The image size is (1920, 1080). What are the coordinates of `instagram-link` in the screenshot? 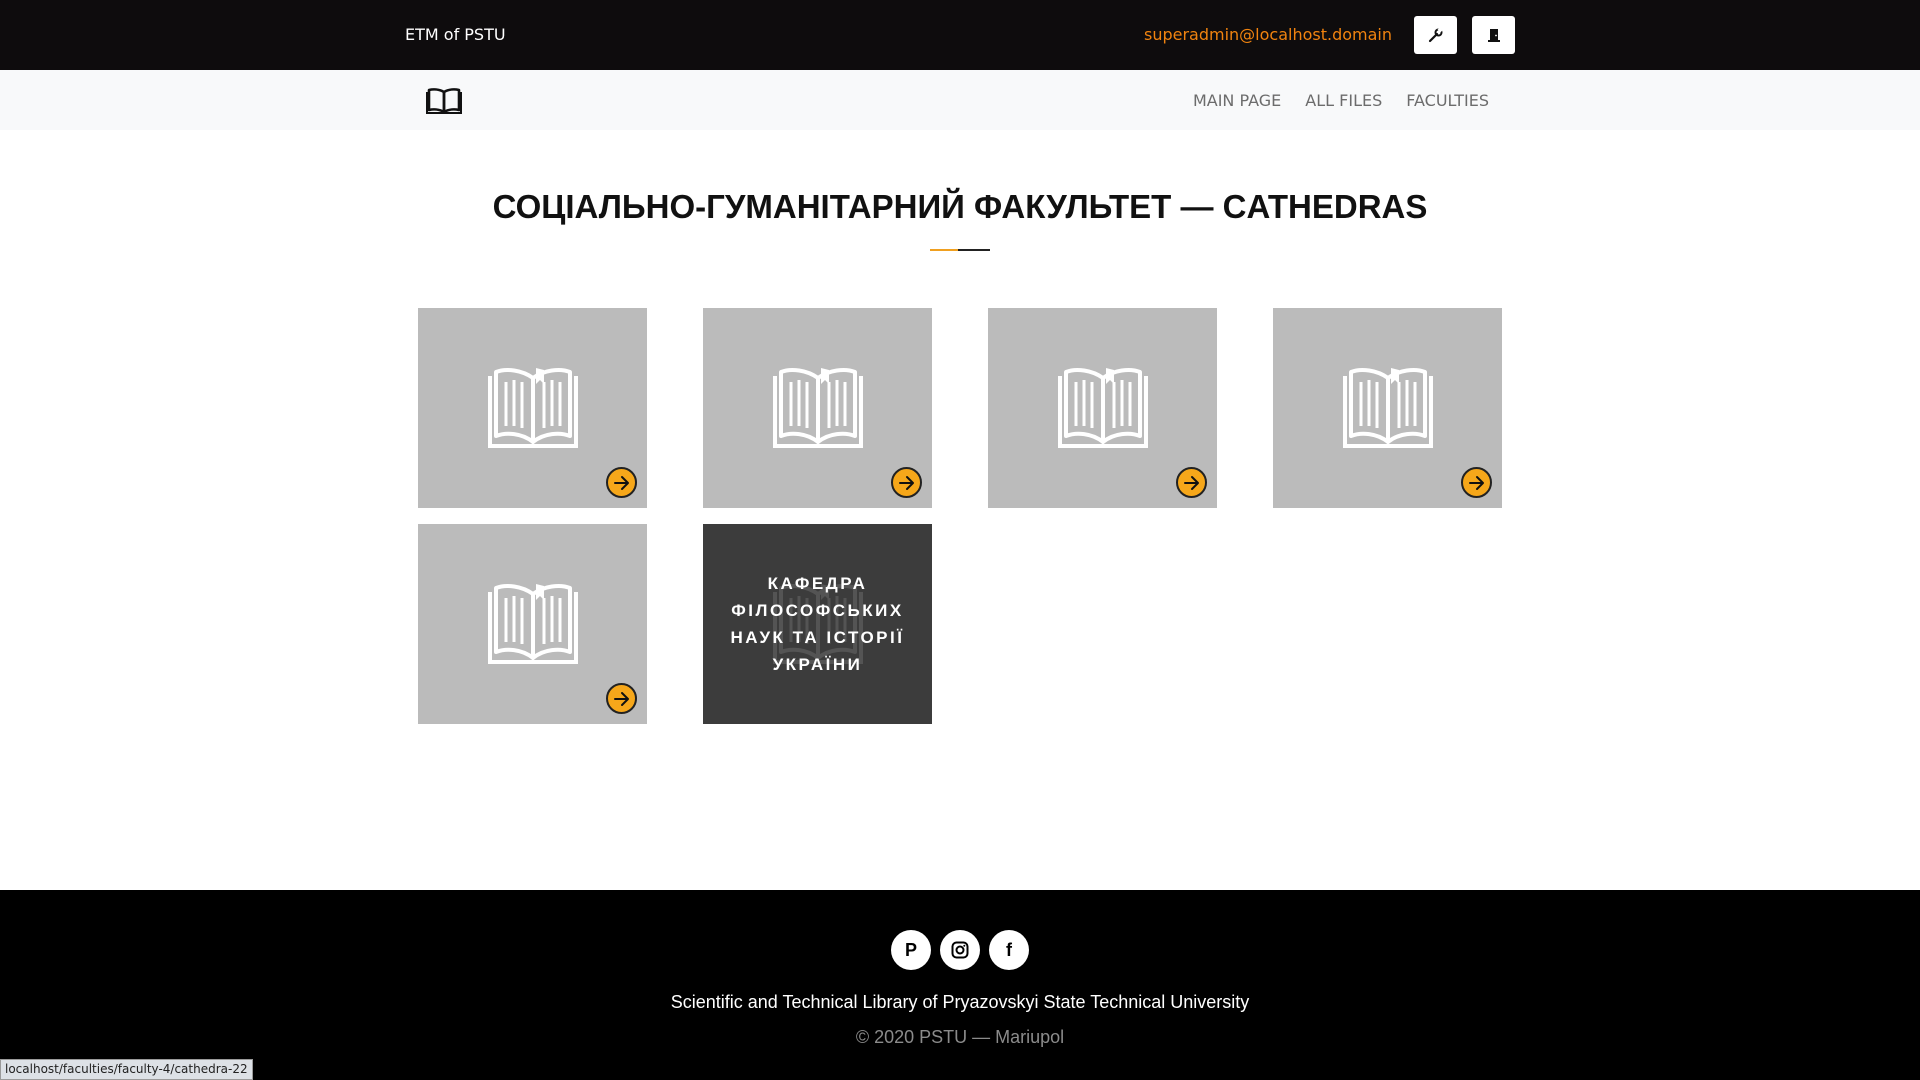 It's located at (960, 950).